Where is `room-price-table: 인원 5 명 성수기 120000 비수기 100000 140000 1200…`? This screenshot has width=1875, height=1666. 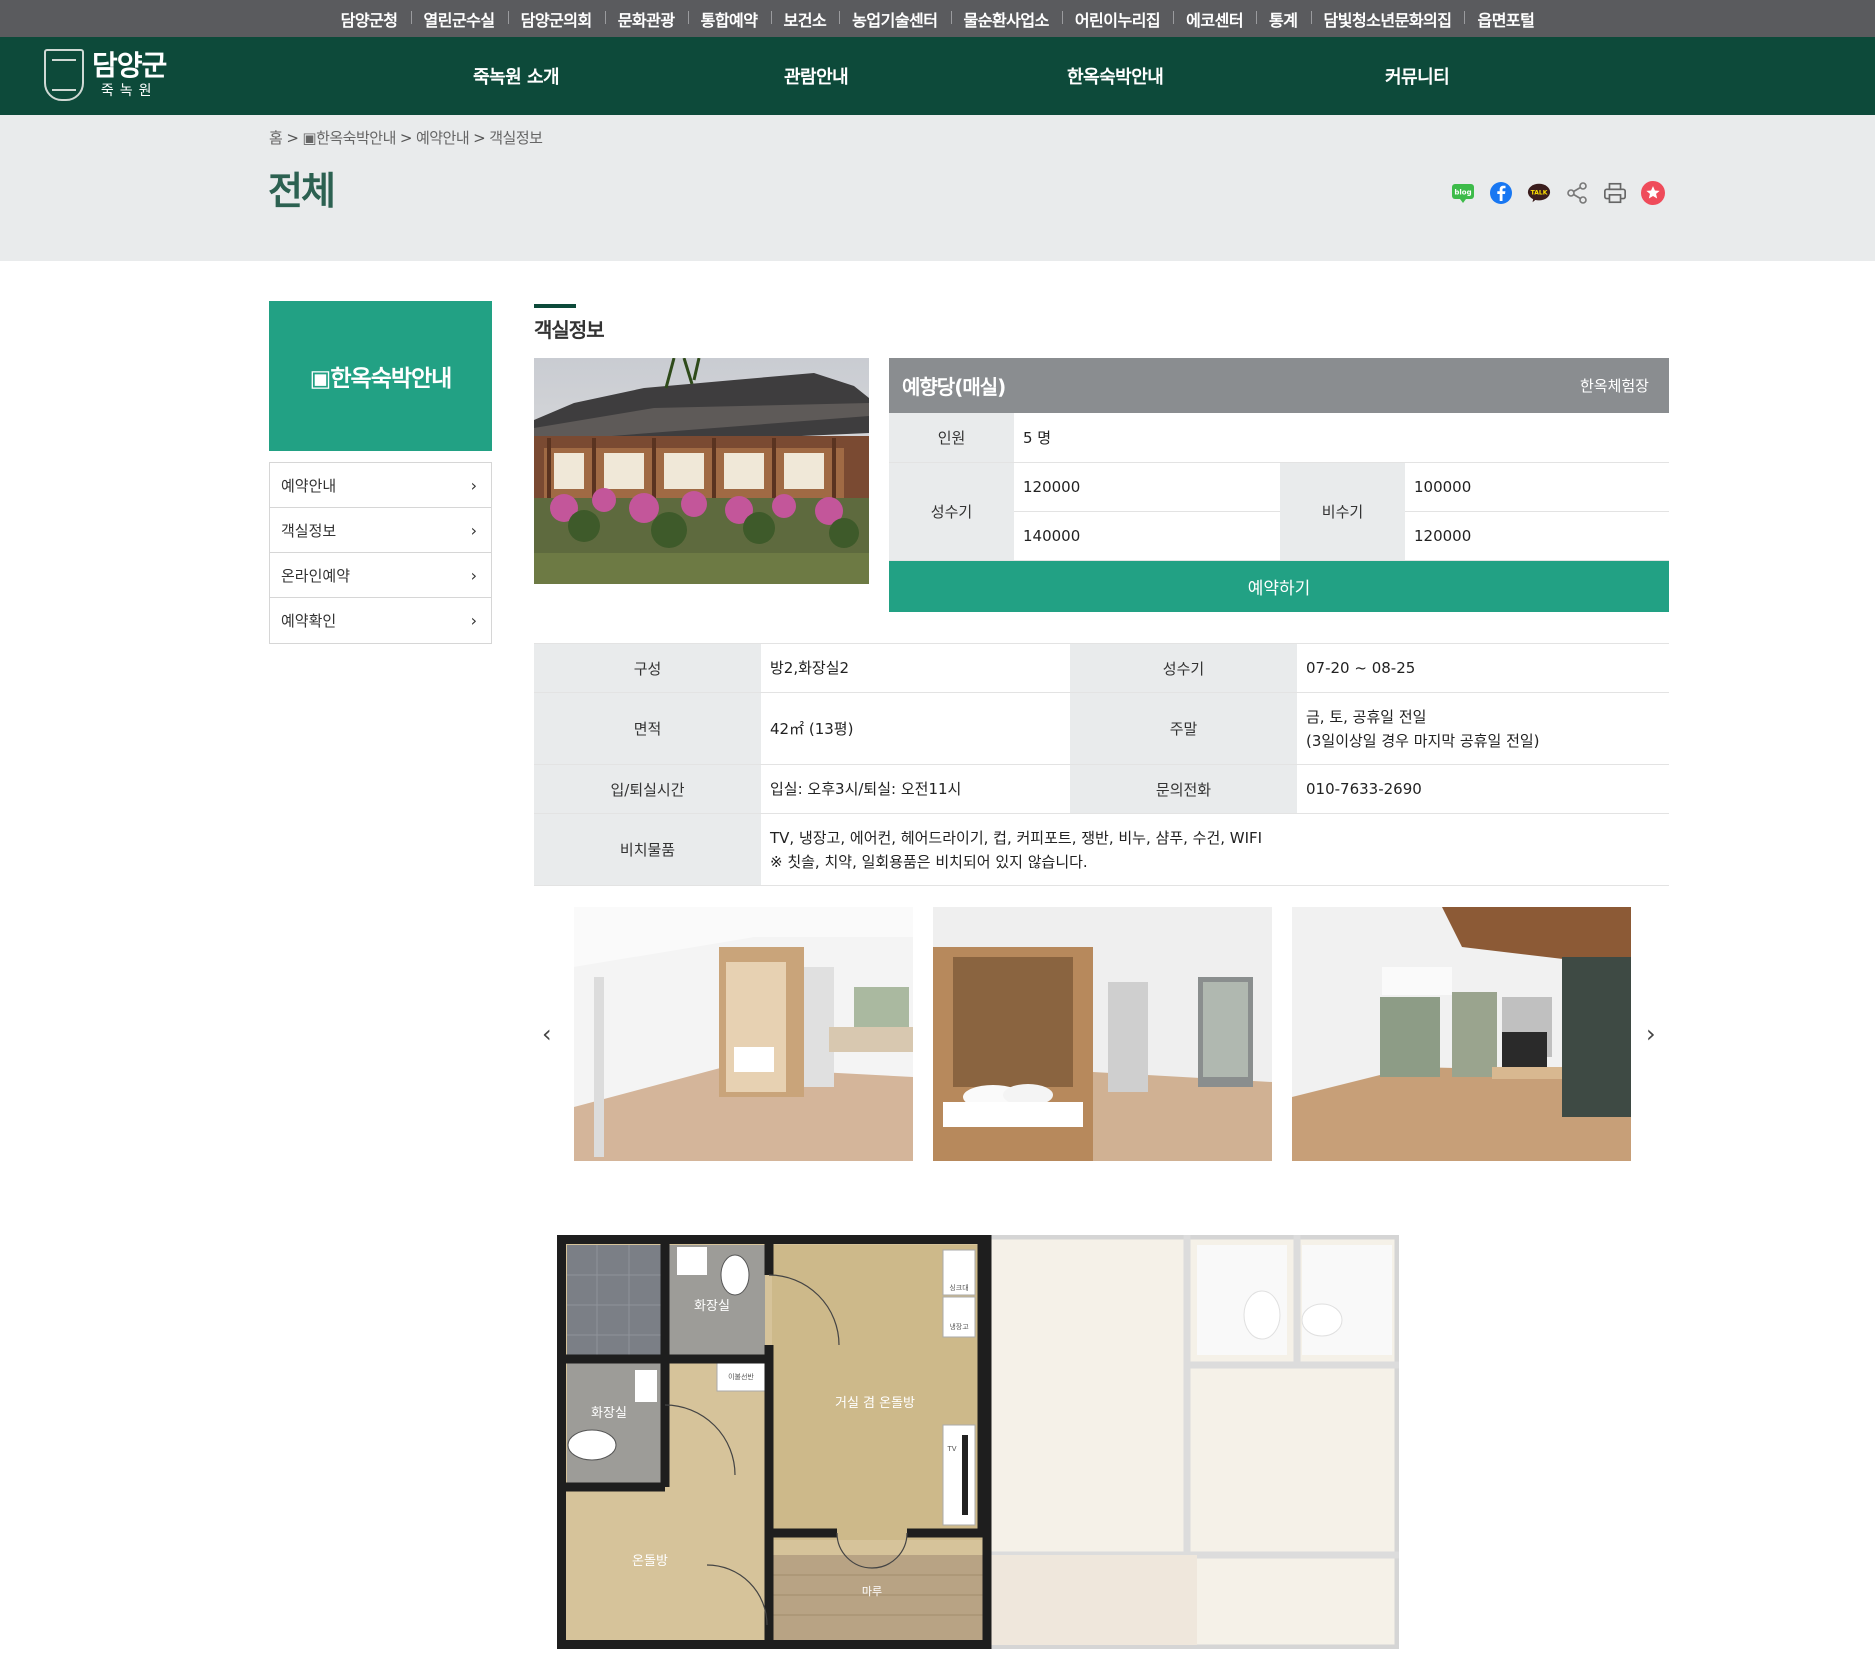 room-price-table: 인원 5 명 성수기 120000 비수기 100000 140000 1200… is located at coordinates (1279, 487).